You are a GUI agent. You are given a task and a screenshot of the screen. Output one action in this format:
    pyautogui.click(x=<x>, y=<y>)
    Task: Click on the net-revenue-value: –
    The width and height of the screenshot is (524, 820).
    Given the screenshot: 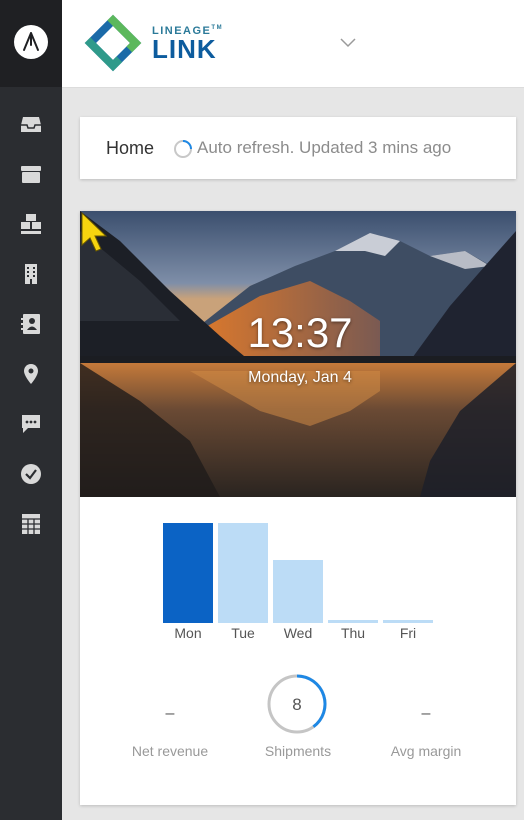 What is the action you would take?
    pyautogui.click(x=170, y=713)
    